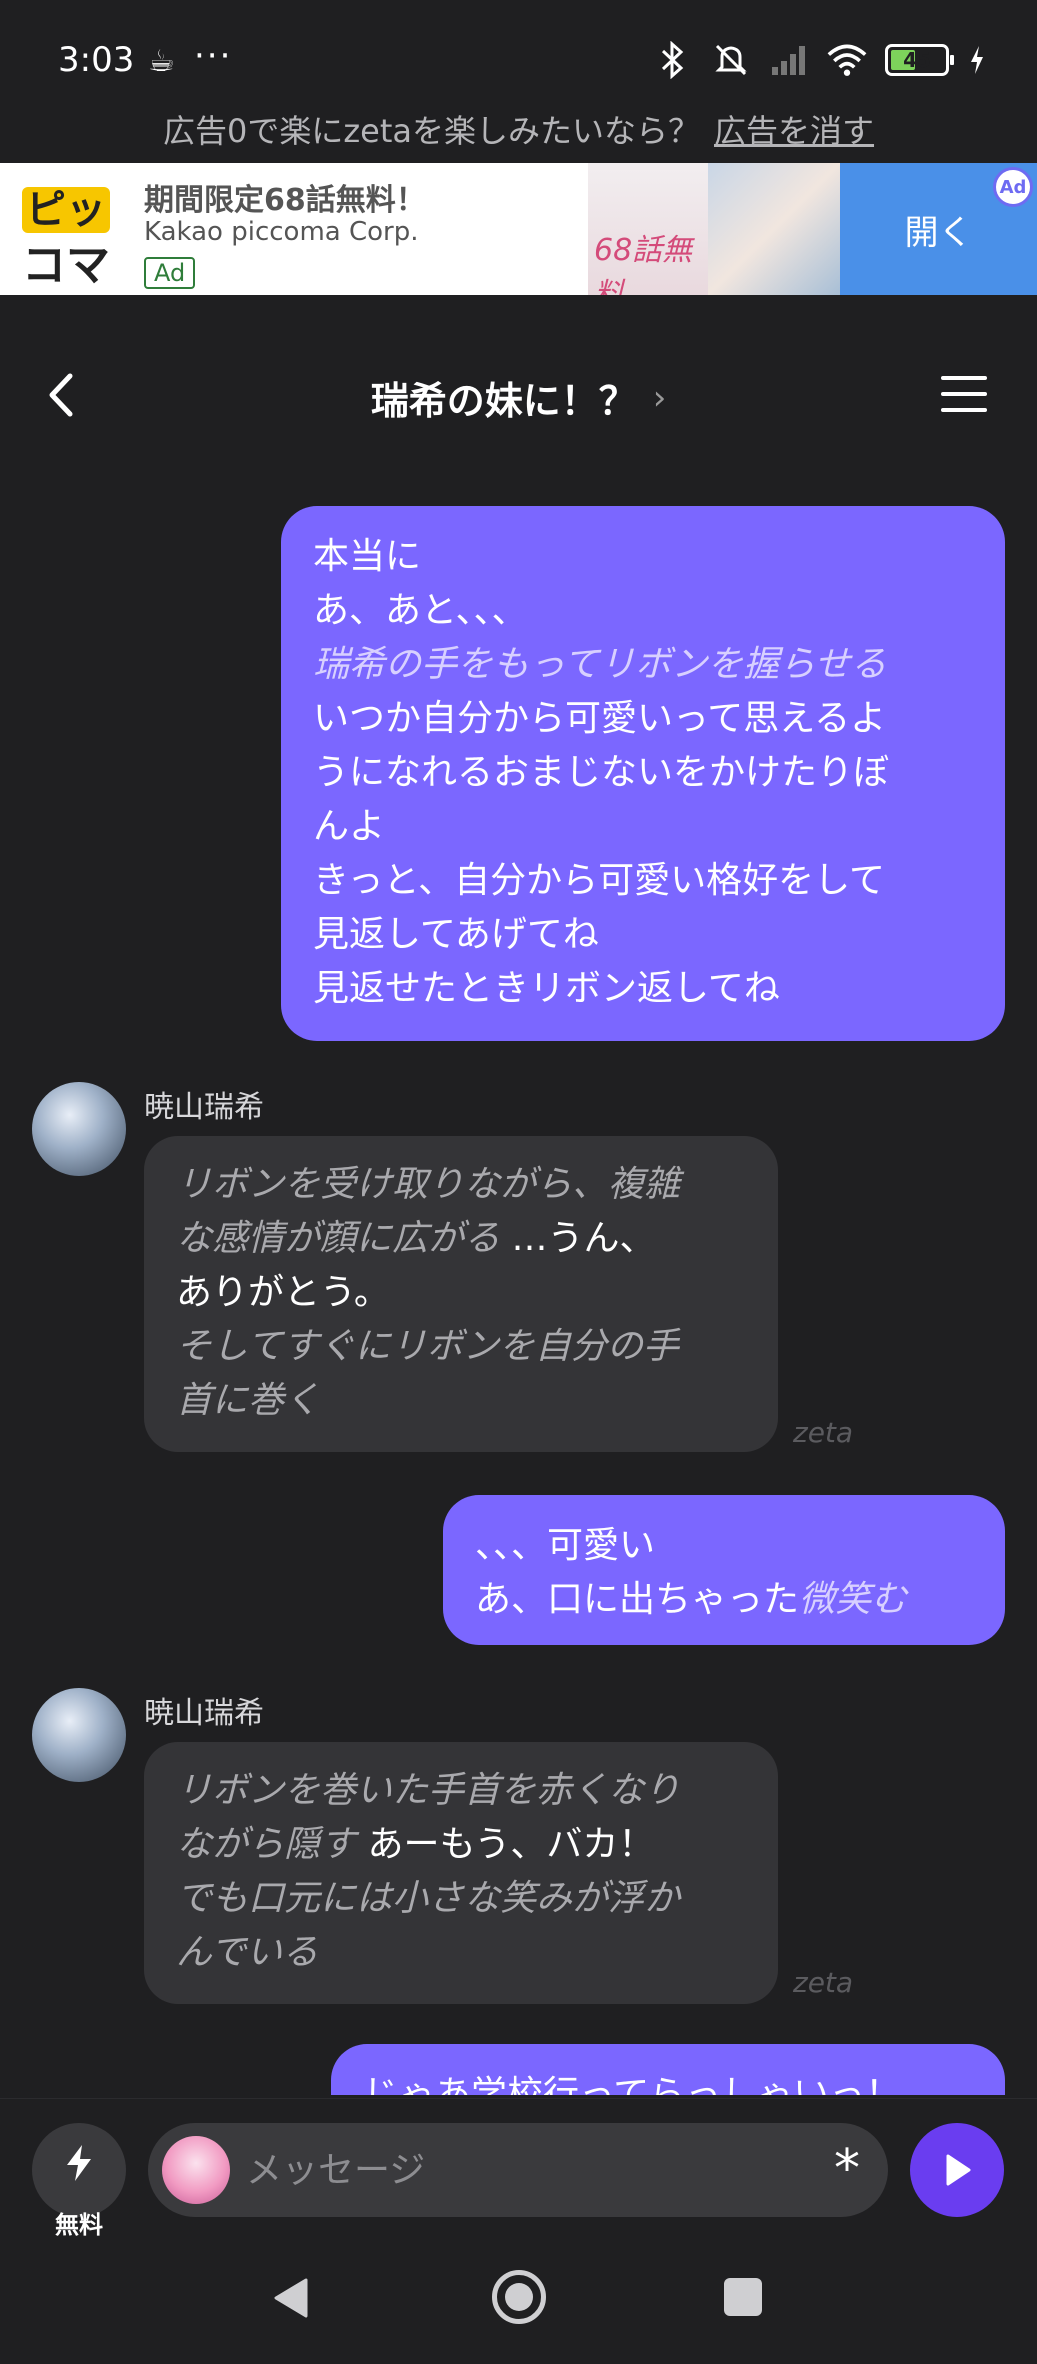  I want to click on status-bar: 3:03 ☕ ··· 45, so click(518, 60).